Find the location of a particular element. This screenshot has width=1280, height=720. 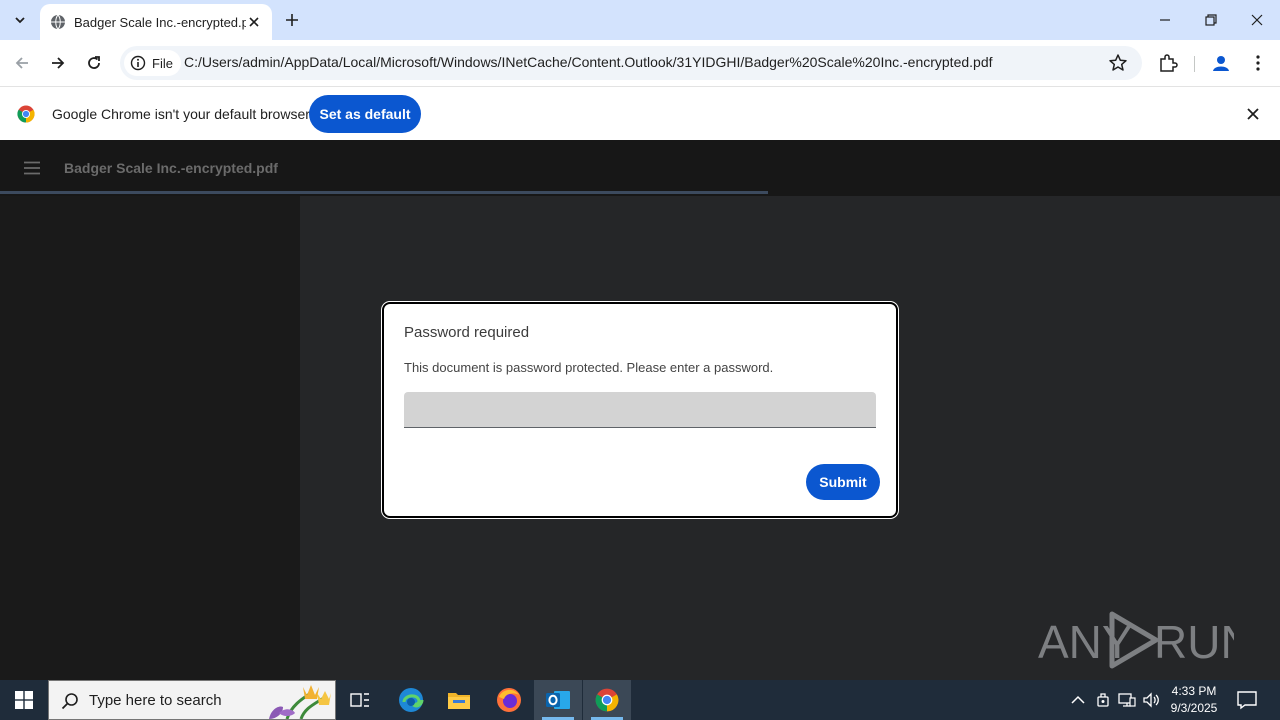

pdf-menu-button is located at coordinates (32, 168).